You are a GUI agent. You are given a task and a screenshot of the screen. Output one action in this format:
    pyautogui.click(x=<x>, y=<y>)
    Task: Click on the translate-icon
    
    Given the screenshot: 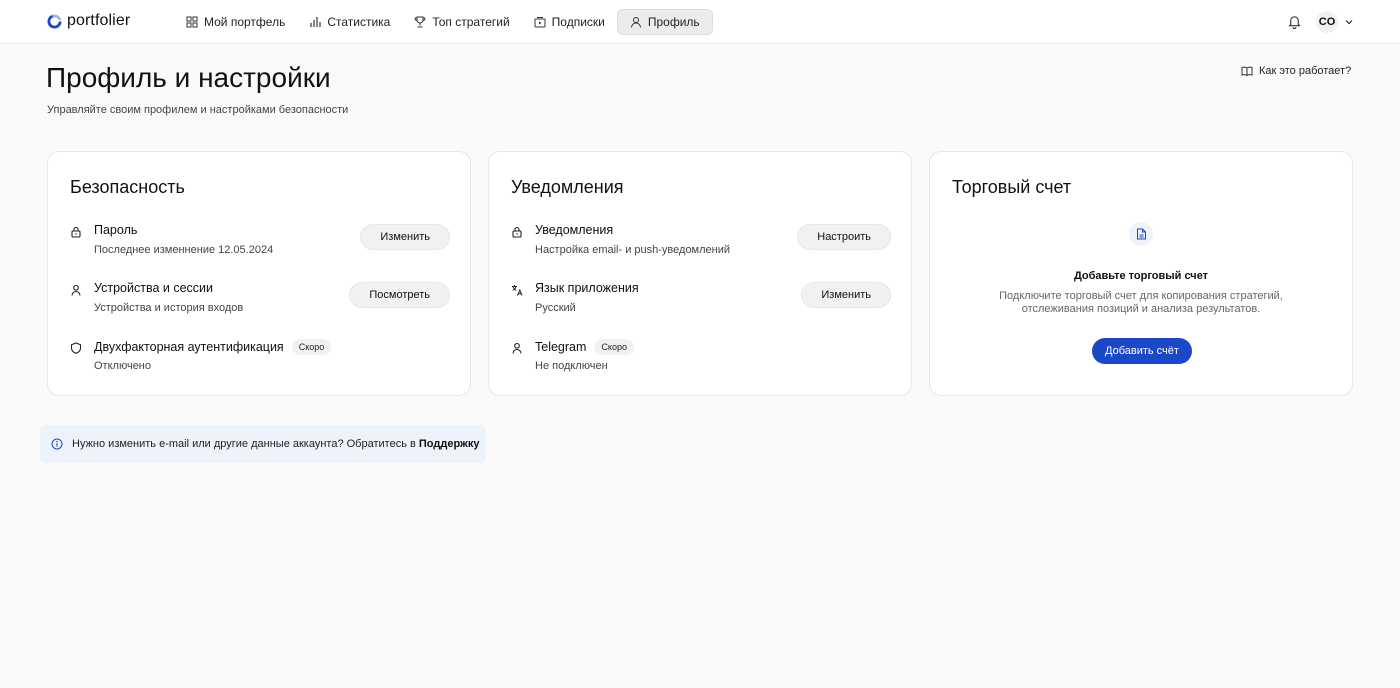 What is the action you would take?
    pyautogui.click(x=517, y=290)
    